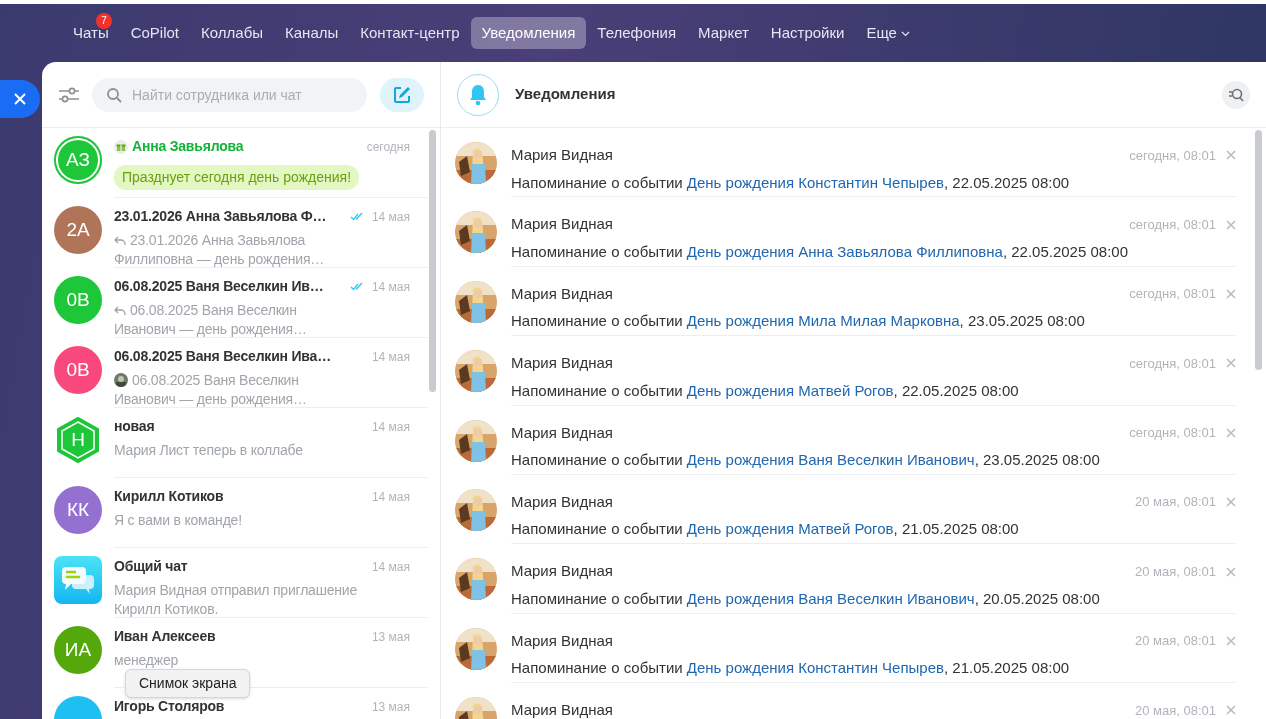 The width and height of the screenshot is (1266, 719). I want to click on chat-date: сегодня, so click(388, 147).